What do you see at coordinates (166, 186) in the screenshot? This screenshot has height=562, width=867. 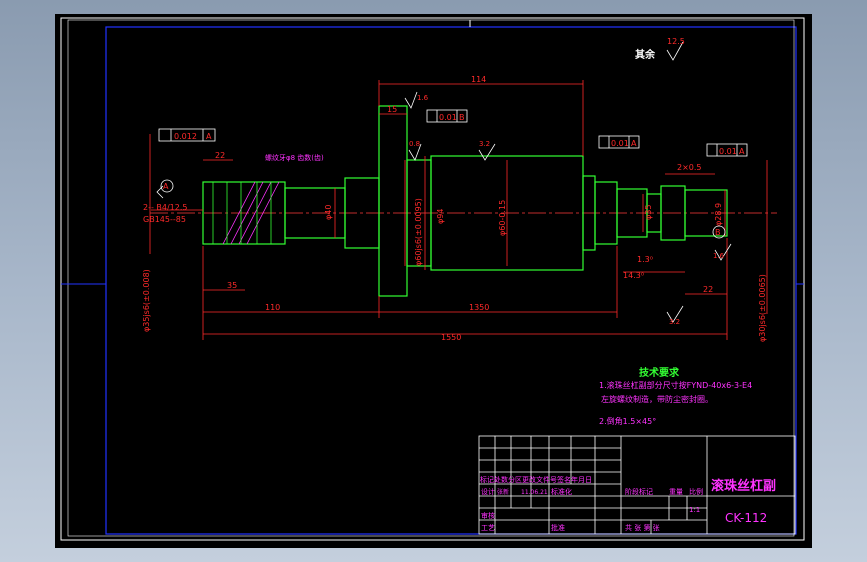 I see `datum-a: A` at bounding box center [166, 186].